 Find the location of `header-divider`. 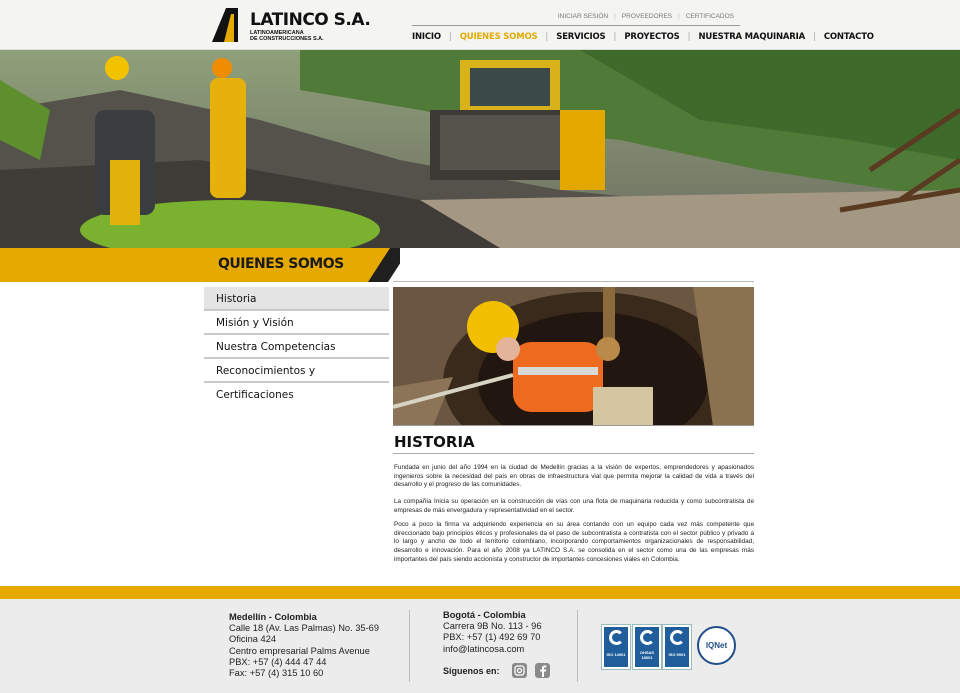

header-divider is located at coordinates (576, 25).